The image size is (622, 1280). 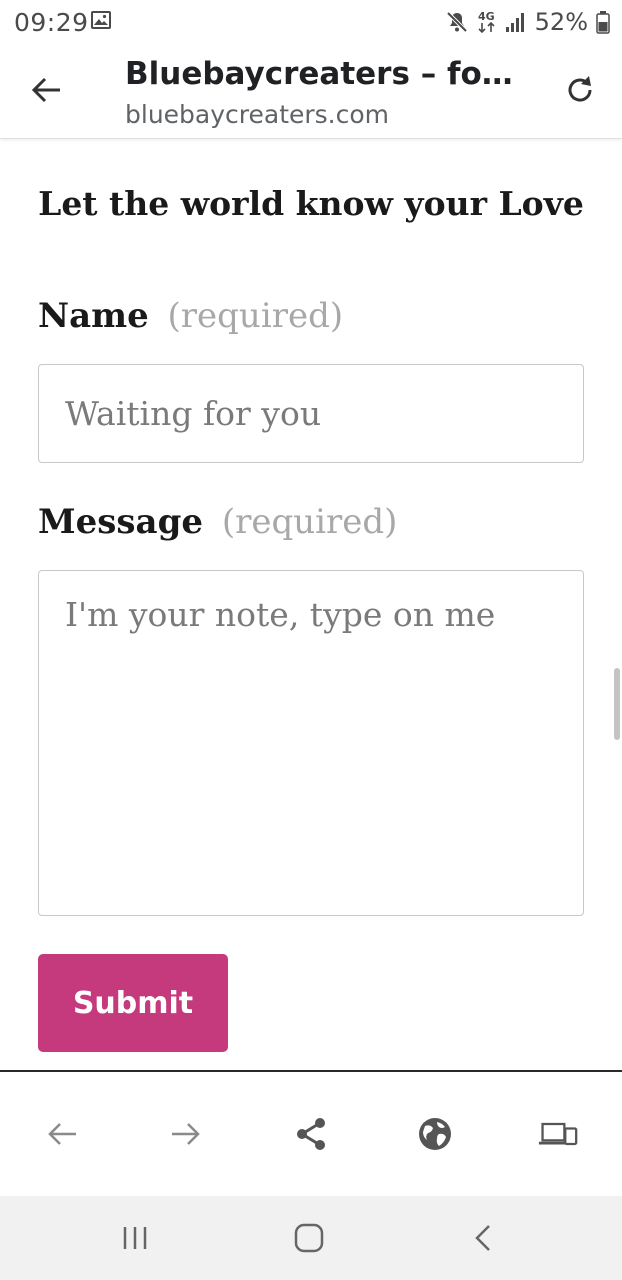 What do you see at coordinates (101, 20) in the screenshot?
I see `gallery-icon` at bounding box center [101, 20].